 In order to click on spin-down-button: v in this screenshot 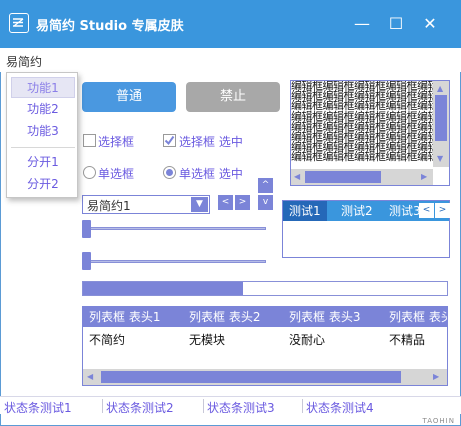, I will do `click(265, 202)`.